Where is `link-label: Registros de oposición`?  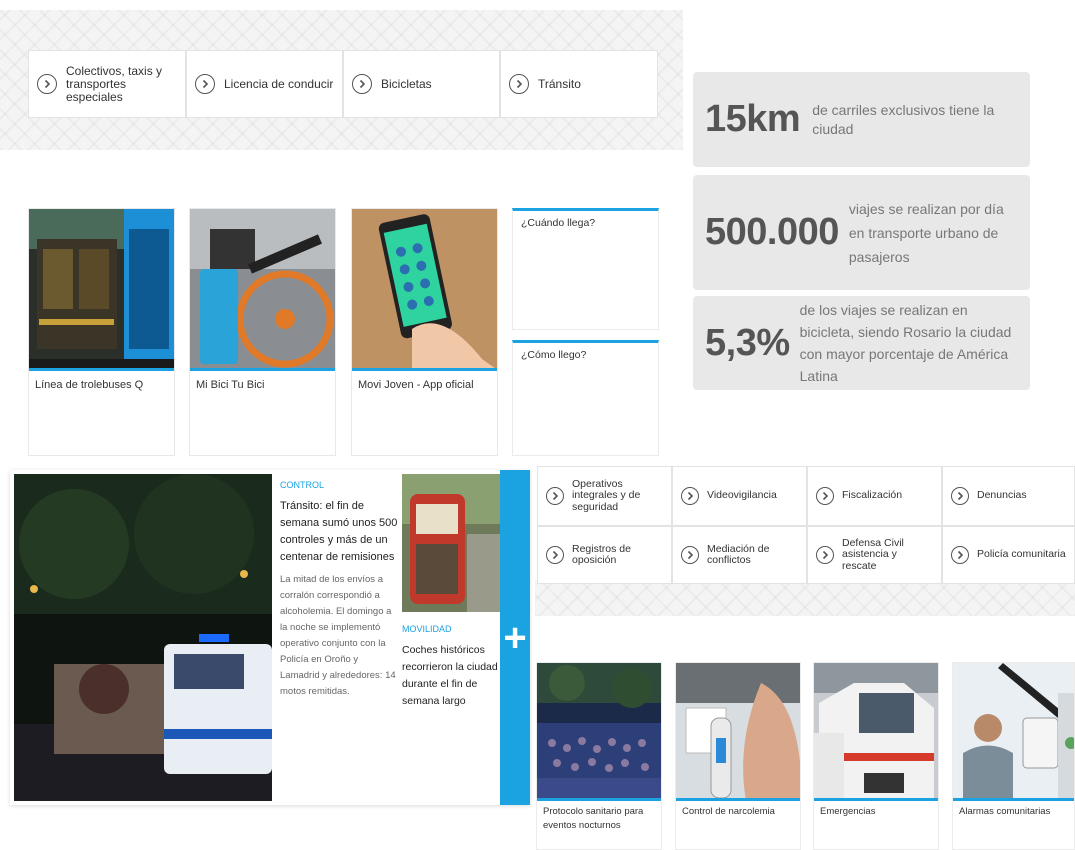 link-label: Registros de oposición is located at coordinates (601, 554).